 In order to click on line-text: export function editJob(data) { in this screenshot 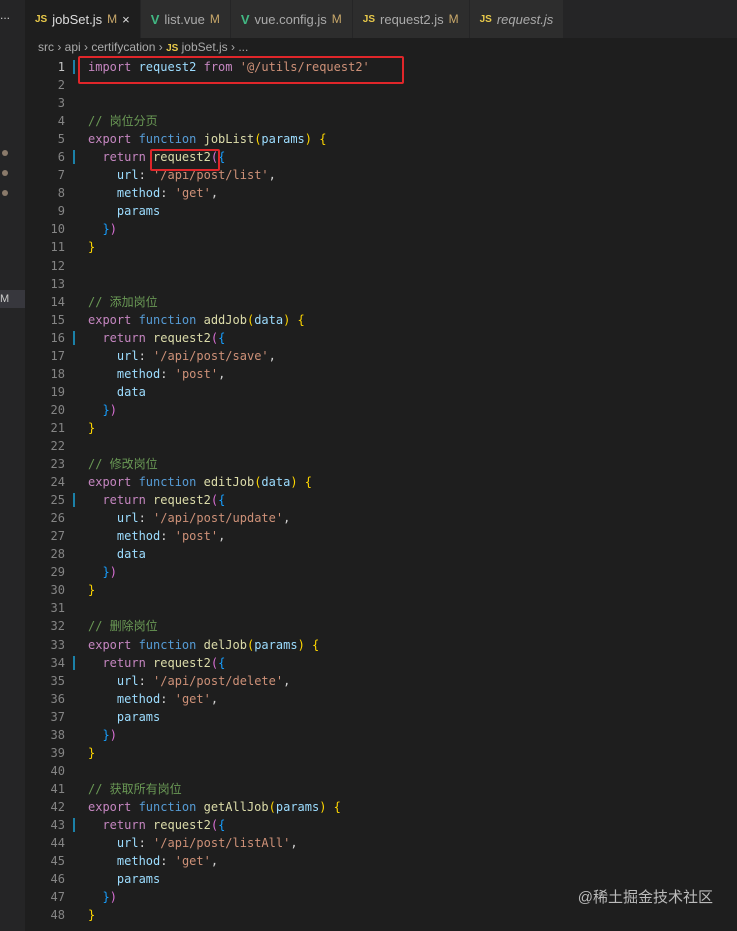, I will do `click(200, 482)`.